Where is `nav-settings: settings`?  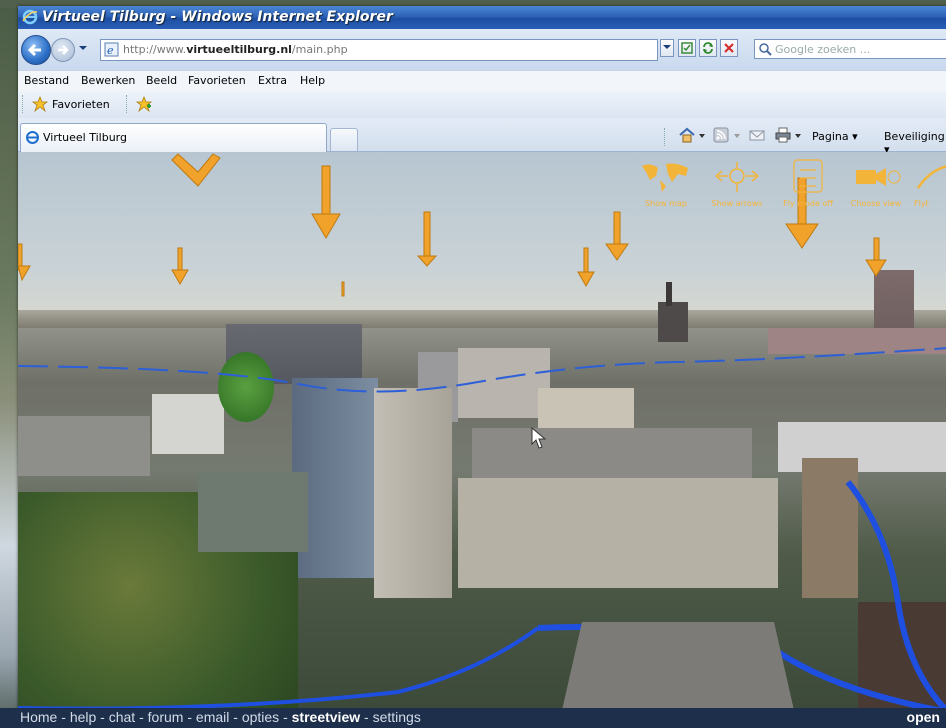 nav-settings: settings is located at coordinates (397, 717).